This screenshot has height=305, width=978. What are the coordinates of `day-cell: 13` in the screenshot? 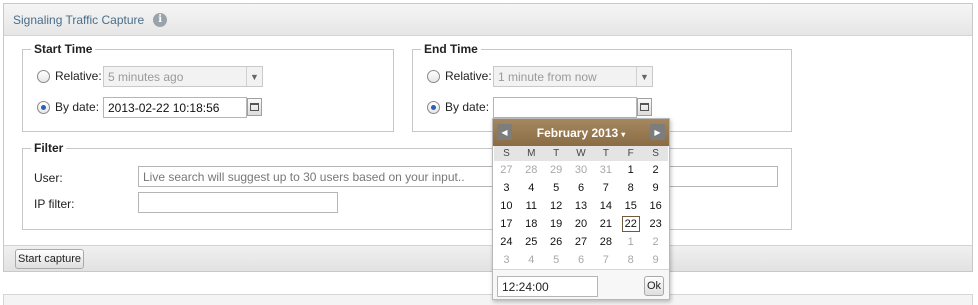 It's located at (581, 206).